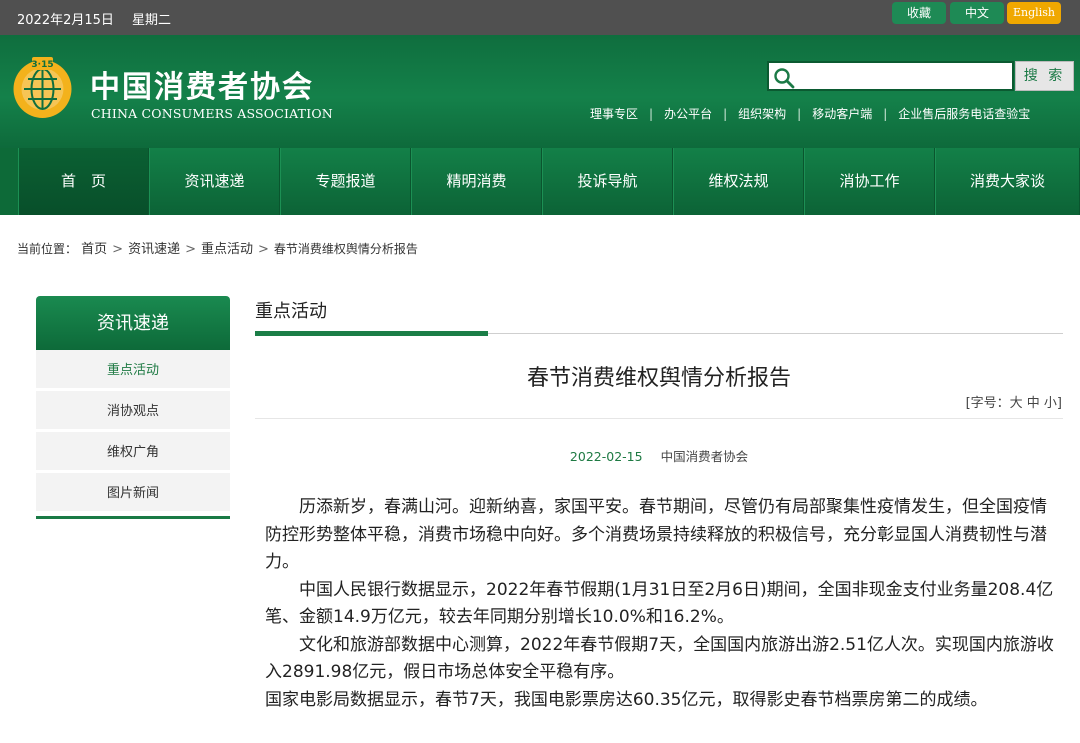 Image resolution: width=1080 pixels, height=743 pixels. I want to click on section-divider-accent, so click(371, 333).